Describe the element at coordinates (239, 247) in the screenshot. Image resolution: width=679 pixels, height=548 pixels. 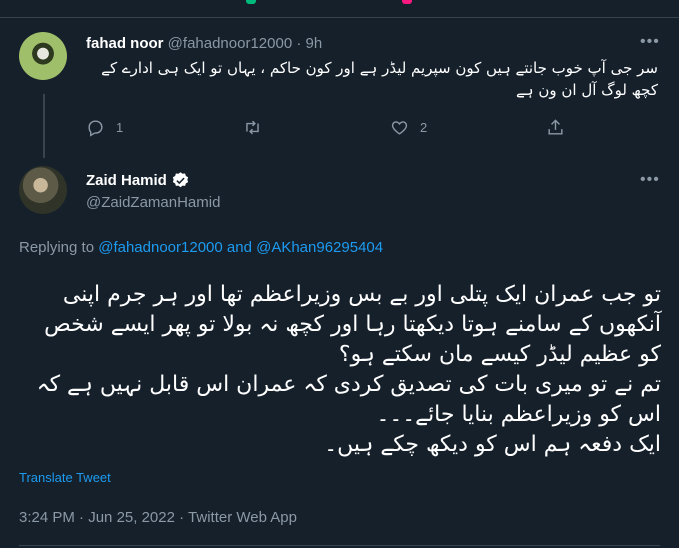
I see `replying-and-link: and` at that location.